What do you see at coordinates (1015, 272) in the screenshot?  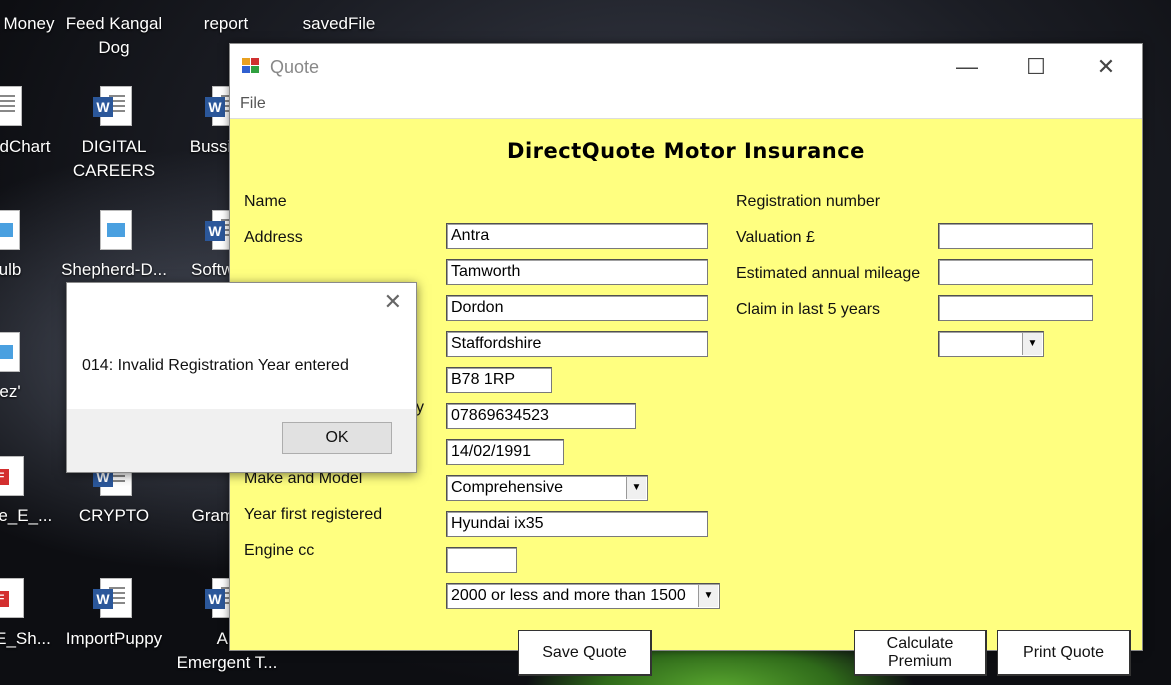 I see `valuation-input` at bounding box center [1015, 272].